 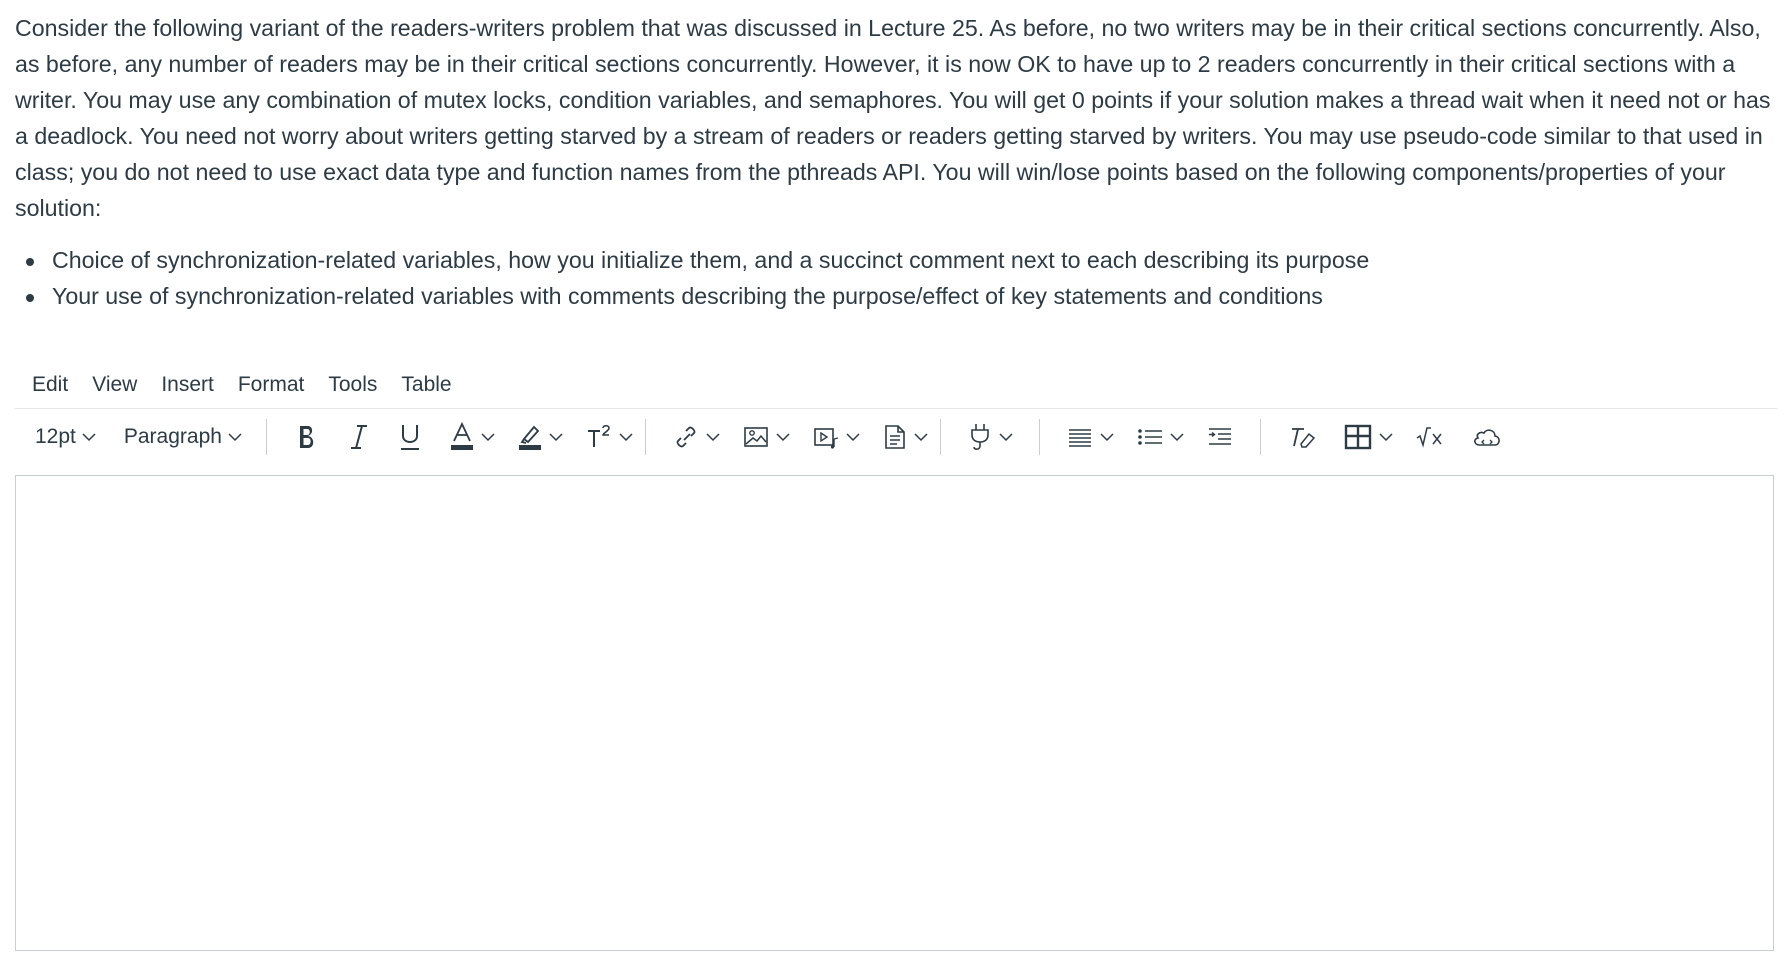 I want to click on menu-edit: Edit, so click(x=47, y=385).